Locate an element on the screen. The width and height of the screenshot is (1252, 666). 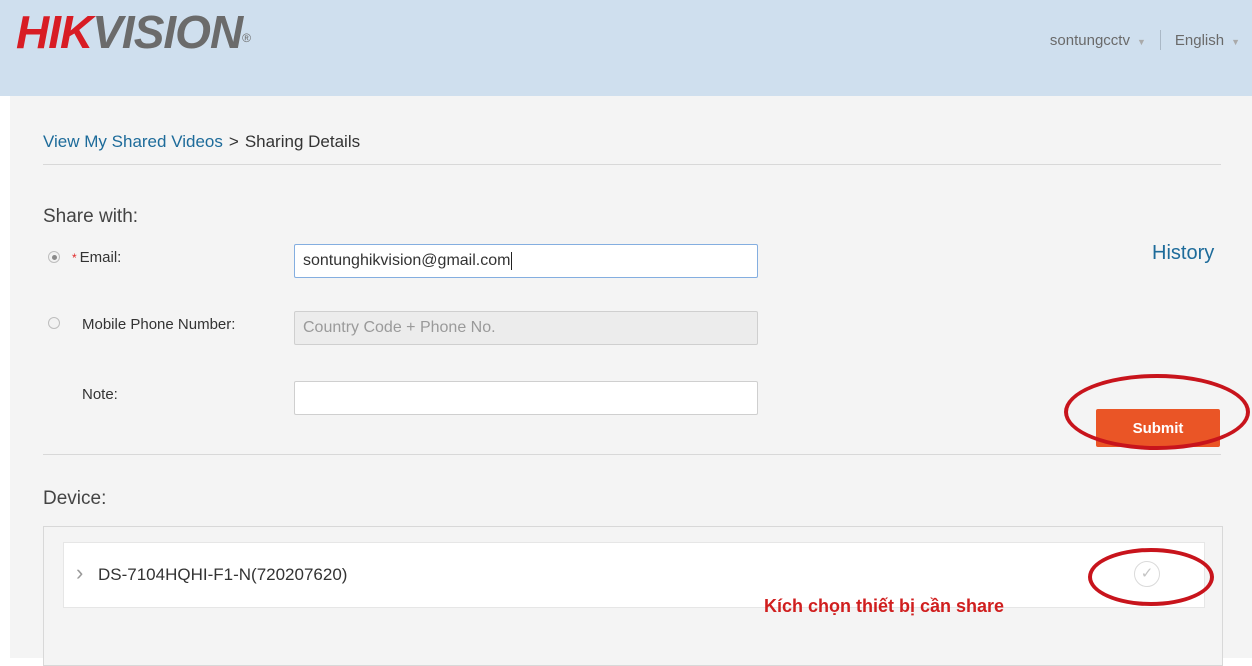
annotation-circle-checkbox is located at coordinates (1151, 577).